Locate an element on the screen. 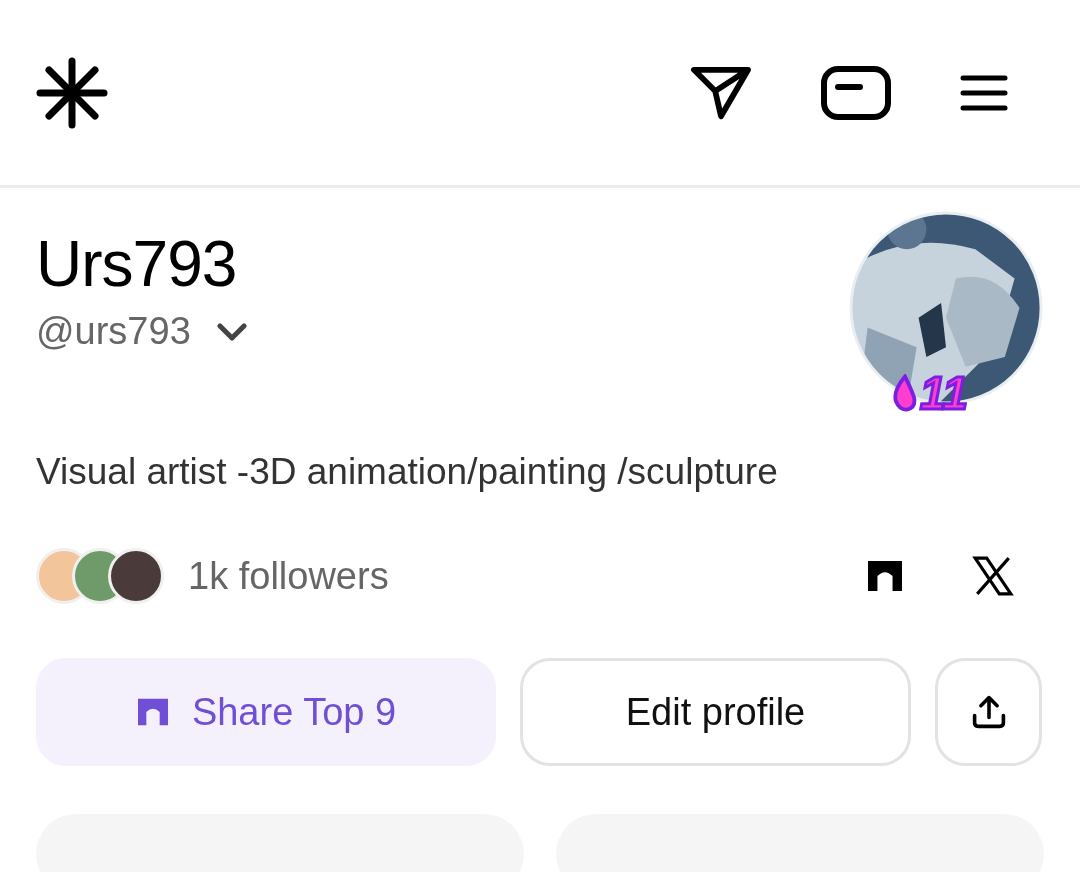 This screenshot has width=1080, height=872. edit-profile-button: Edit profile is located at coordinates (715, 712).